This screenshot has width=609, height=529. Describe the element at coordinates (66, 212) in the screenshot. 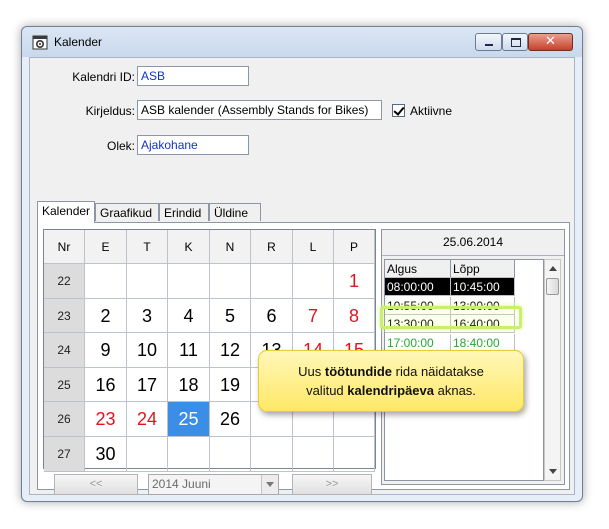

I see `tab-kalender: Kalender` at that location.